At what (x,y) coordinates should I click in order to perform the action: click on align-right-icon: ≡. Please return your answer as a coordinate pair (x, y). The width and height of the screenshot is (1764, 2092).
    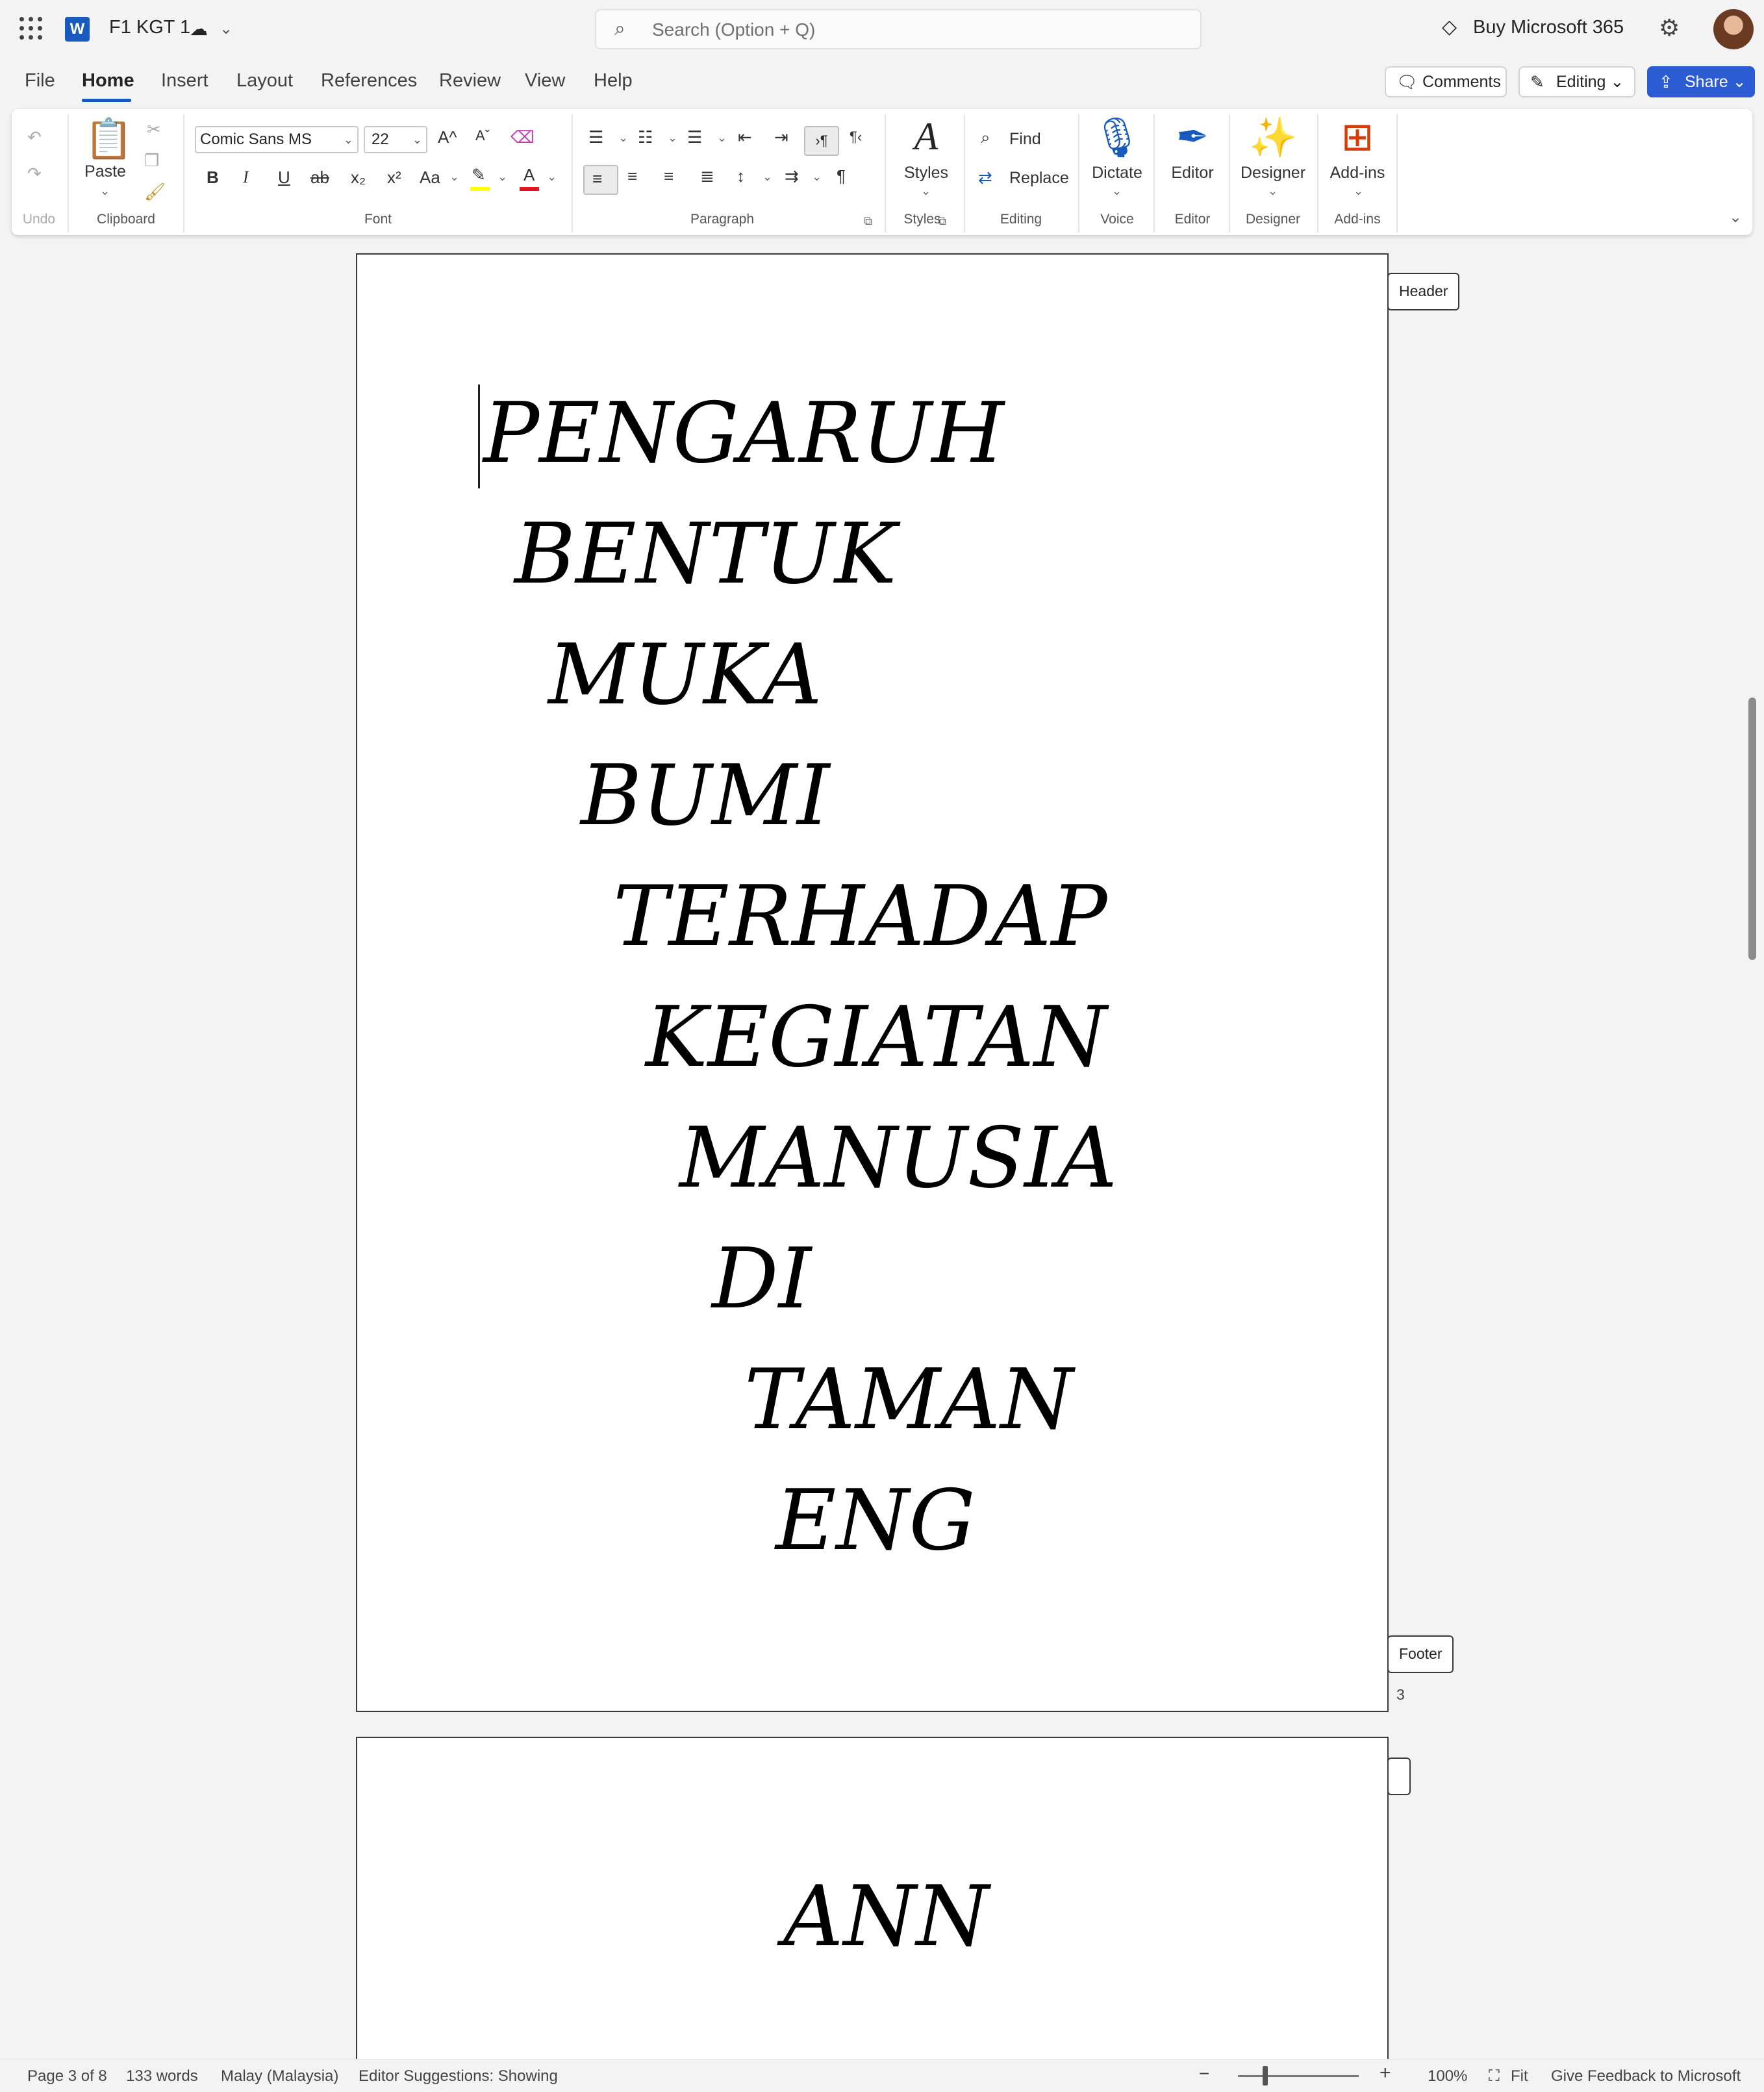
    Looking at the image, I should click on (669, 176).